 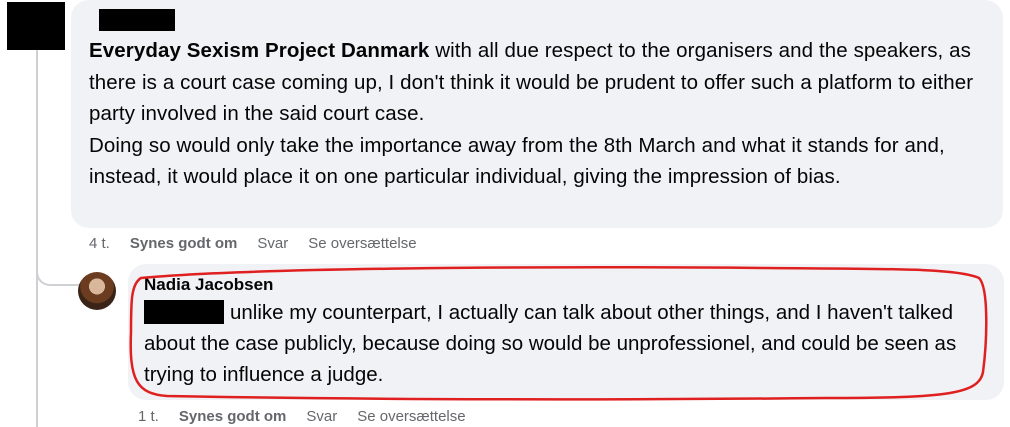 What do you see at coordinates (362, 243) in the screenshot?
I see `see-translation-link: Se oversættelse` at bounding box center [362, 243].